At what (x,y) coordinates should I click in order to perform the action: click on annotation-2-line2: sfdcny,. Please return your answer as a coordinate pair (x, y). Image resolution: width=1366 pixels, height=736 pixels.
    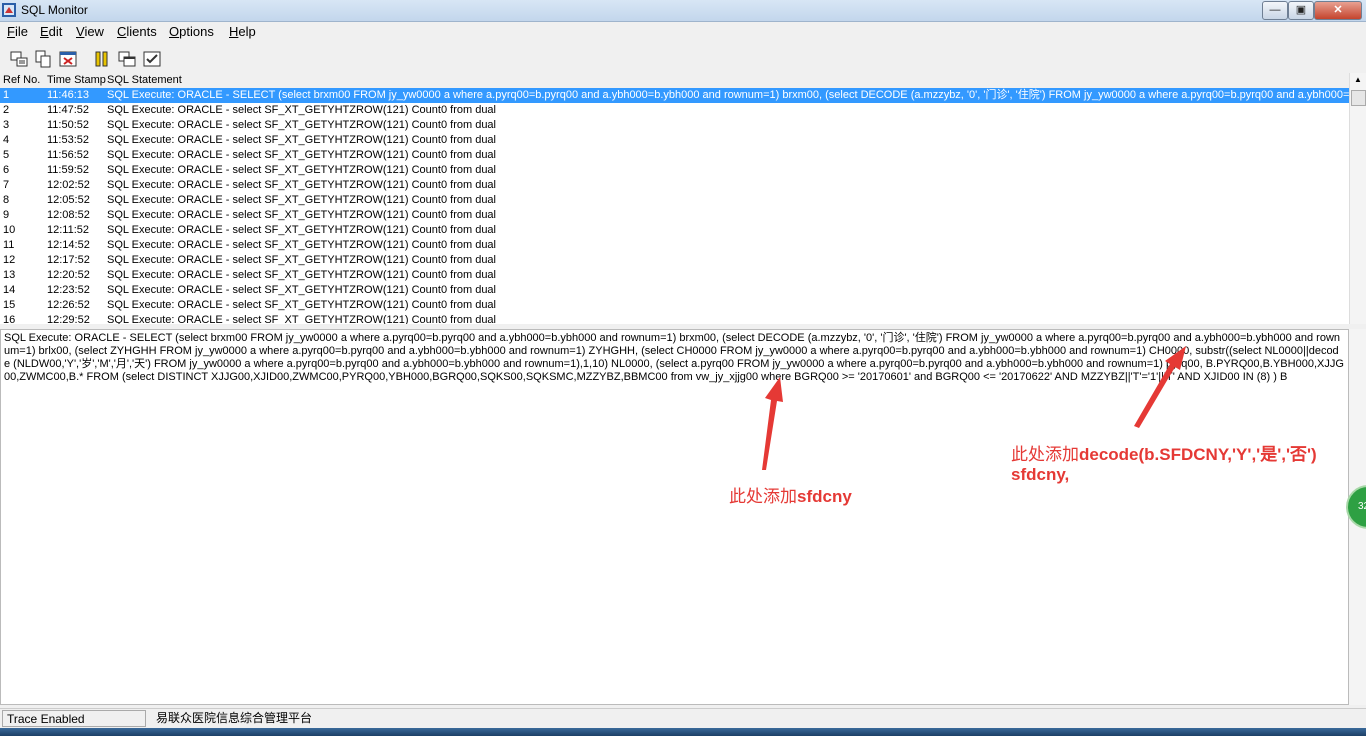
    Looking at the image, I should click on (1040, 475).